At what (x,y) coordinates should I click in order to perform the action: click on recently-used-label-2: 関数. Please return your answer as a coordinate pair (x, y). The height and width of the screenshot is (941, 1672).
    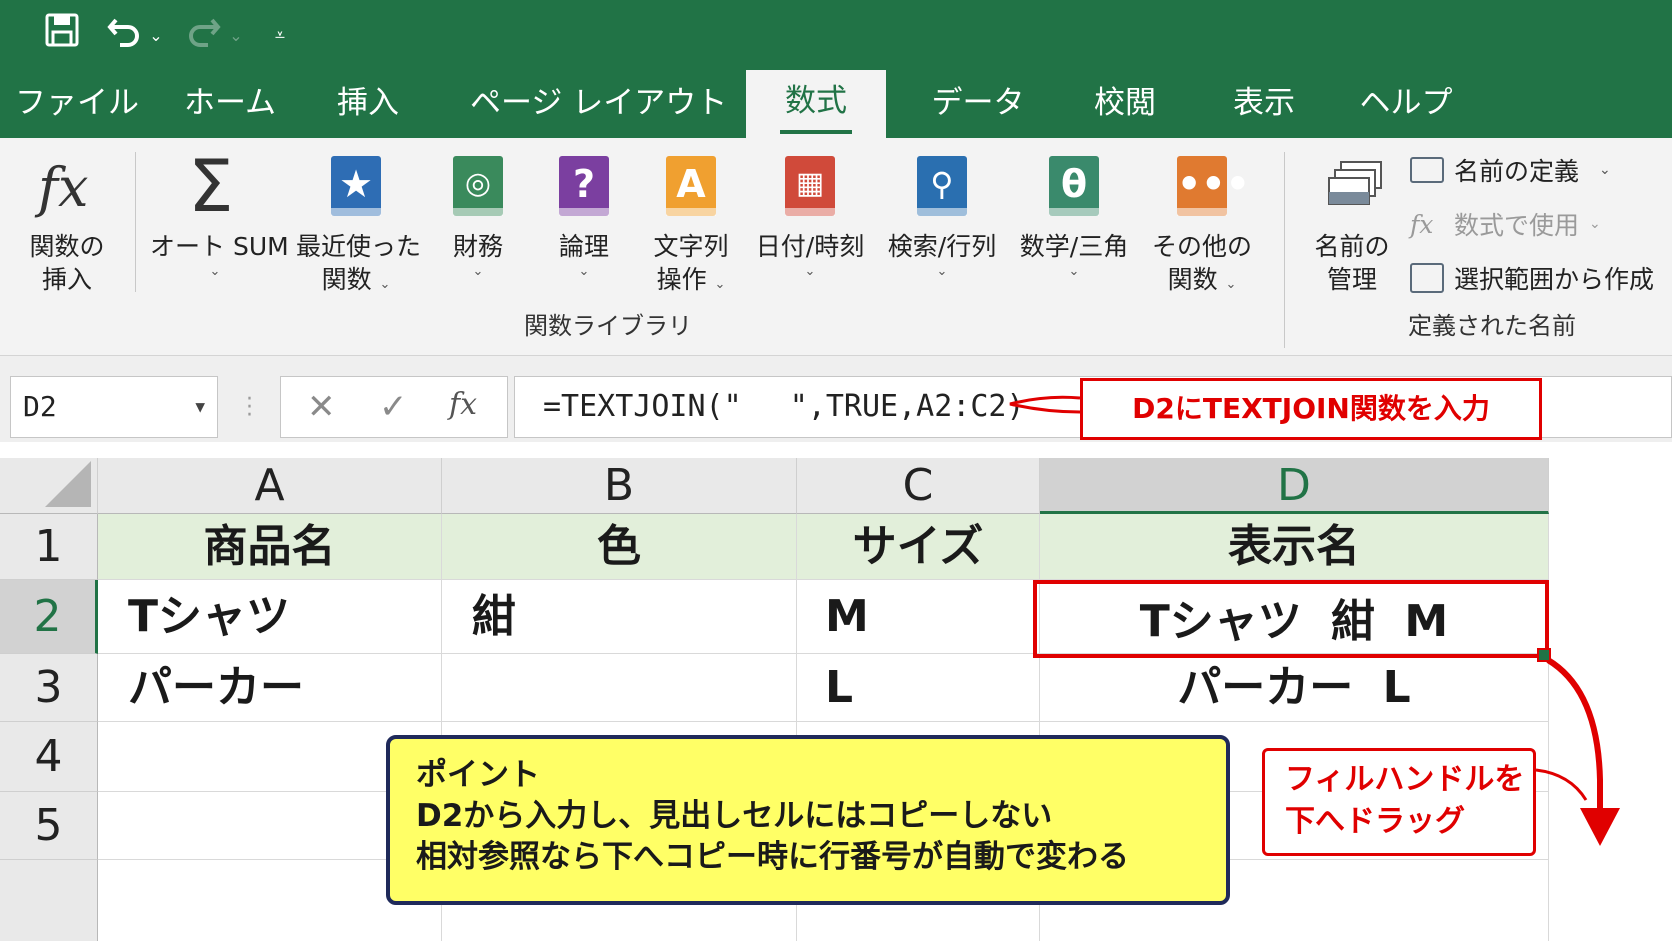
    Looking at the image, I should click on (346, 279).